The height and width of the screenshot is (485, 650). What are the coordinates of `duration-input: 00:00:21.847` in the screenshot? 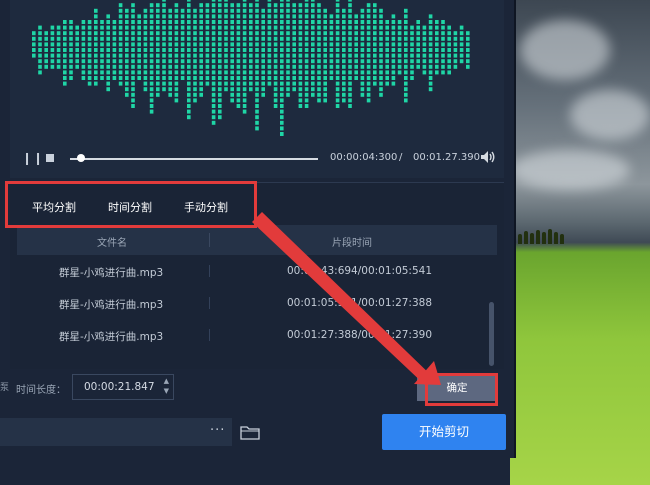 It's located at (119, 387).